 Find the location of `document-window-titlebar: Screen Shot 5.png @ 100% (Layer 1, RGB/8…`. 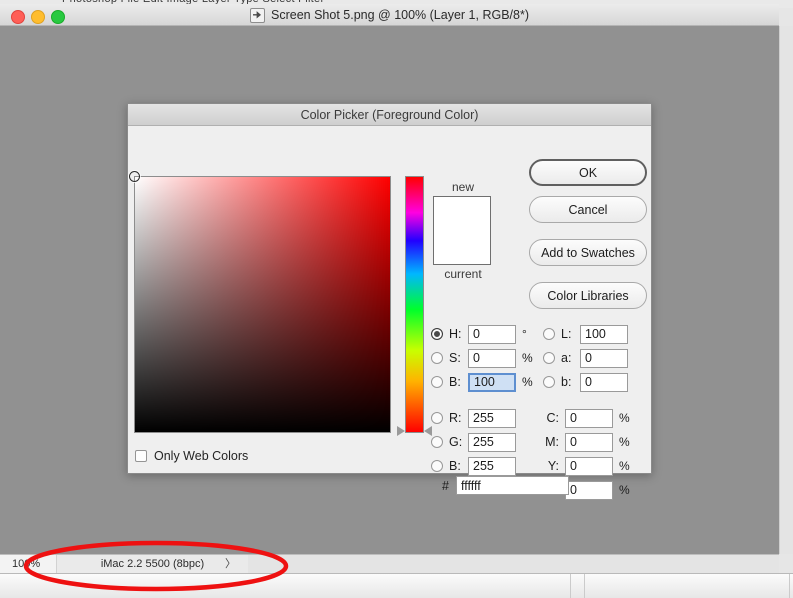

document-window-titlebar: Screen Shot 5.png @ 100% (Layer 1, RGB/8… is located at coordinates (389, 15).